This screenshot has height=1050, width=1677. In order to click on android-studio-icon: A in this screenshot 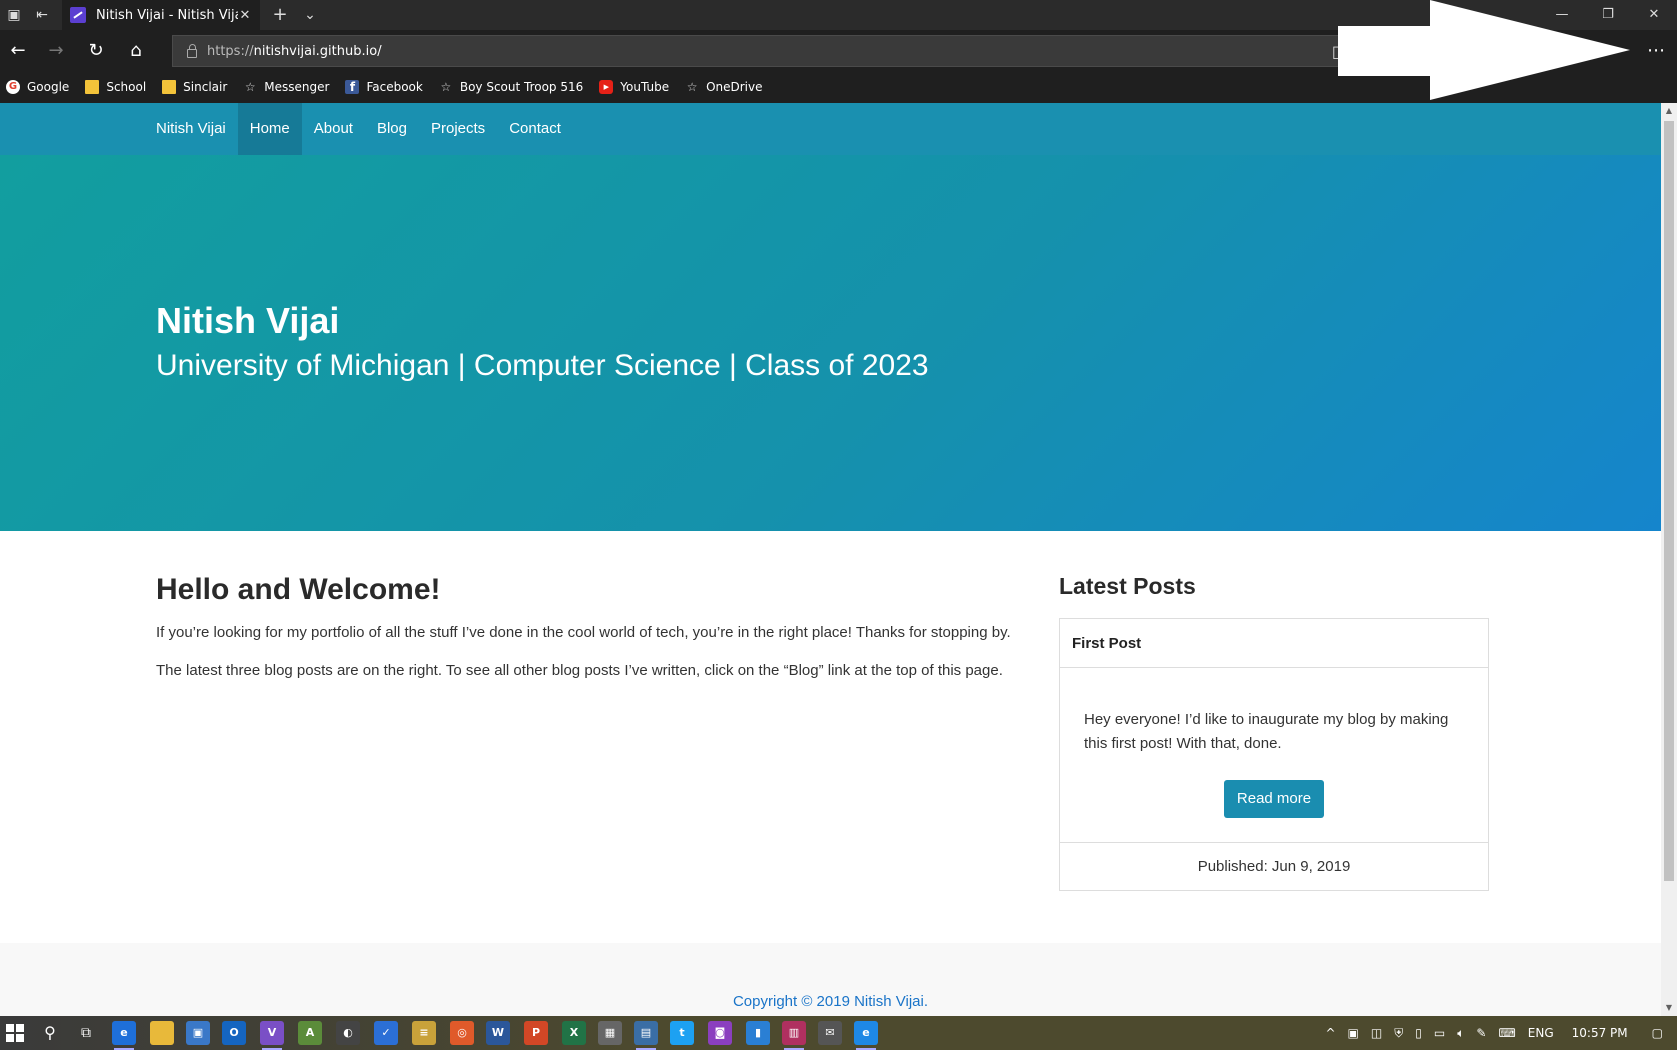, I will do `click(310, 1033)`.